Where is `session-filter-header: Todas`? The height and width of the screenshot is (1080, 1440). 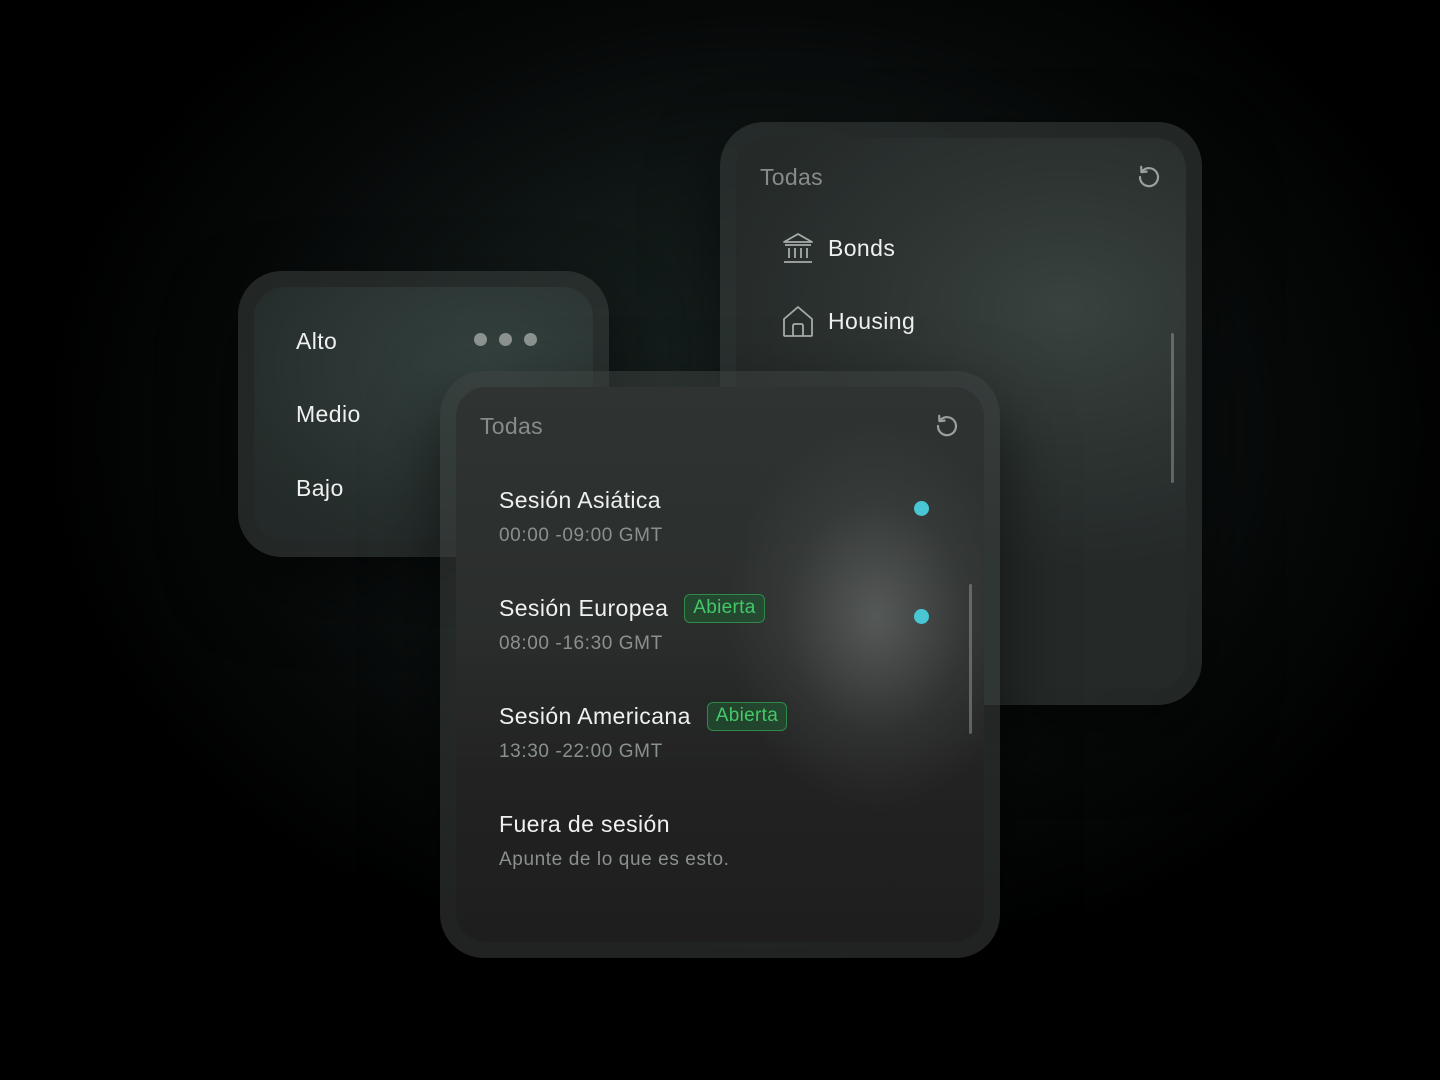
session-filter-header: Todas is located at coordinates (720, 426).